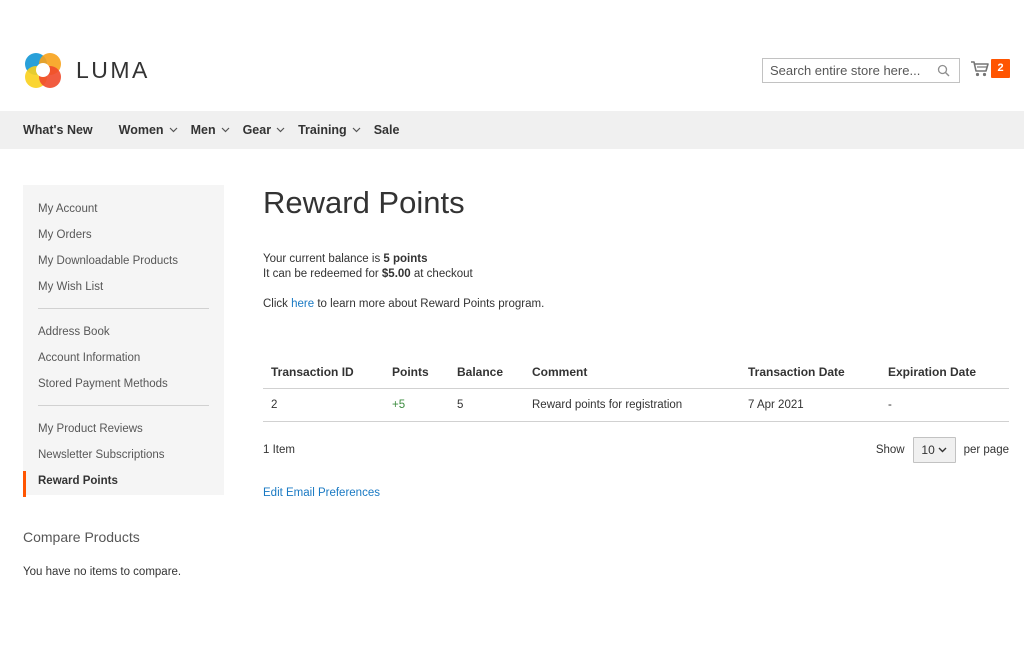 This screenshot has height=650, width=1024. Describe the element at coordinates (990, 68) in the screenshot. I see `mini-cart: 2` at that location.